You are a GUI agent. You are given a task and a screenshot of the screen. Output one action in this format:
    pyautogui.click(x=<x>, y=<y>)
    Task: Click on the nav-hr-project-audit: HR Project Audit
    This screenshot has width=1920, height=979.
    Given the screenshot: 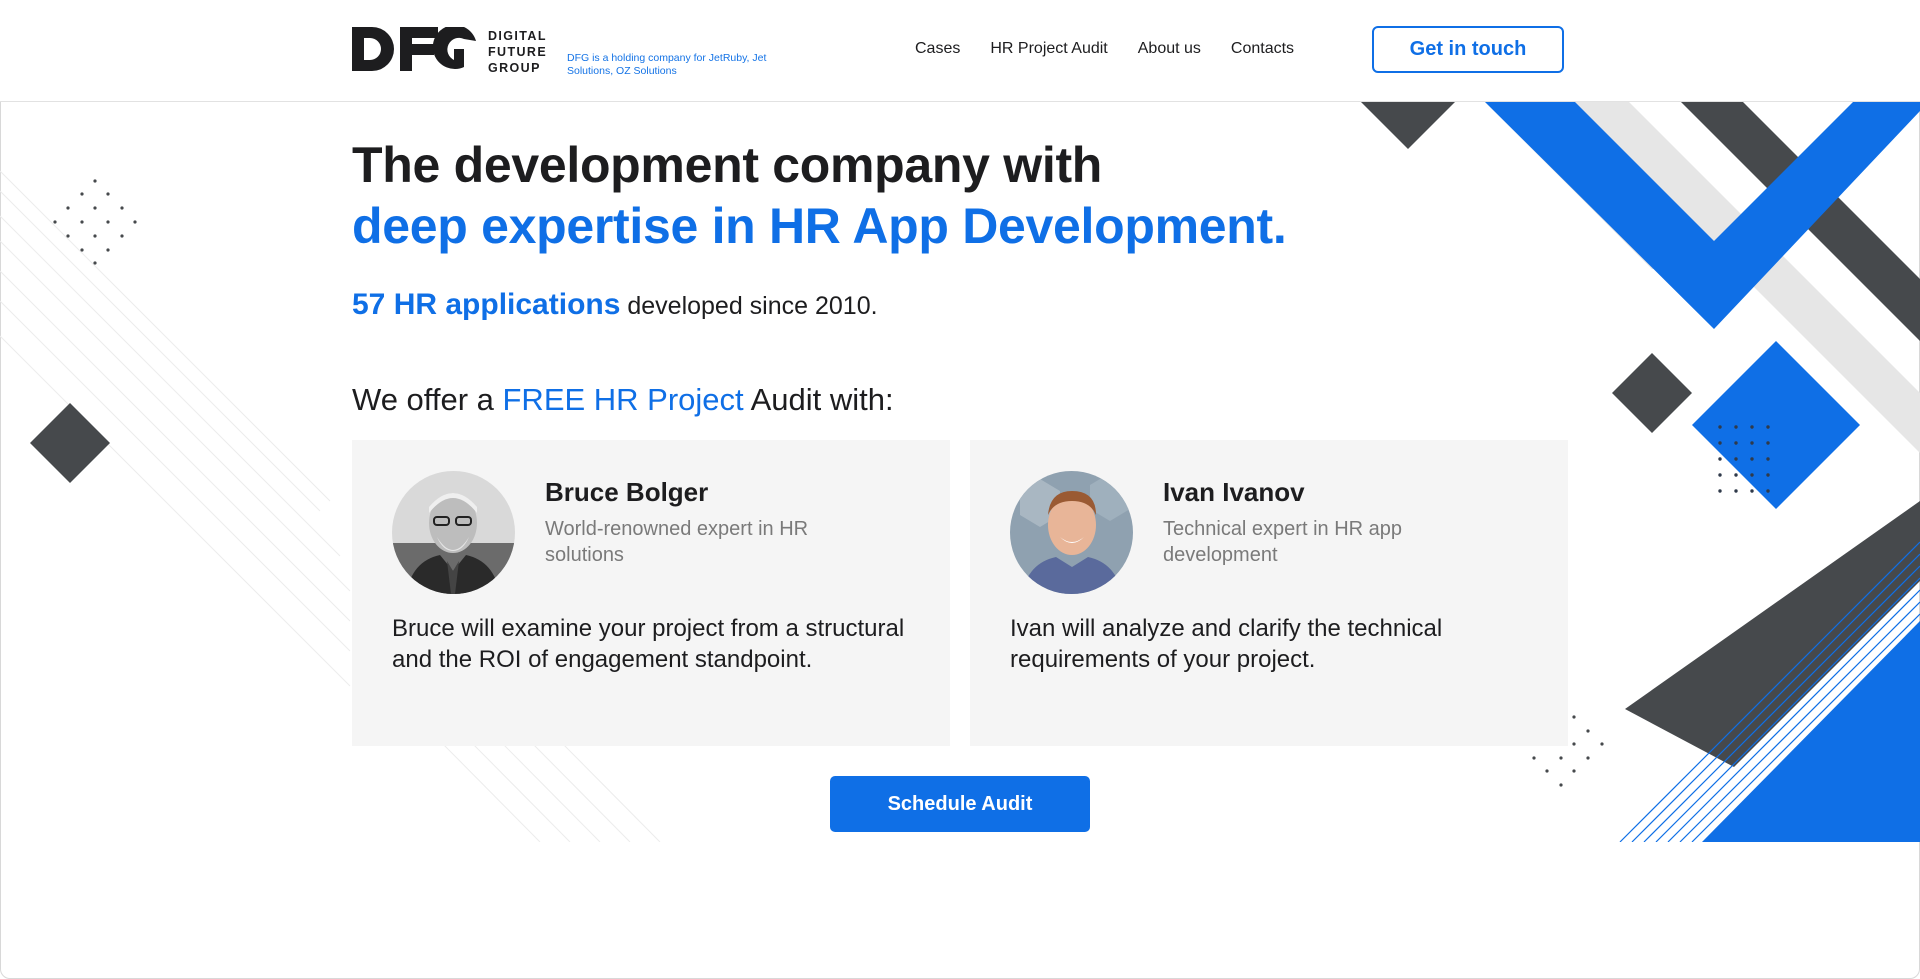 What is the action you would take?
    pyautogui.click(x=1048, y=49)
    